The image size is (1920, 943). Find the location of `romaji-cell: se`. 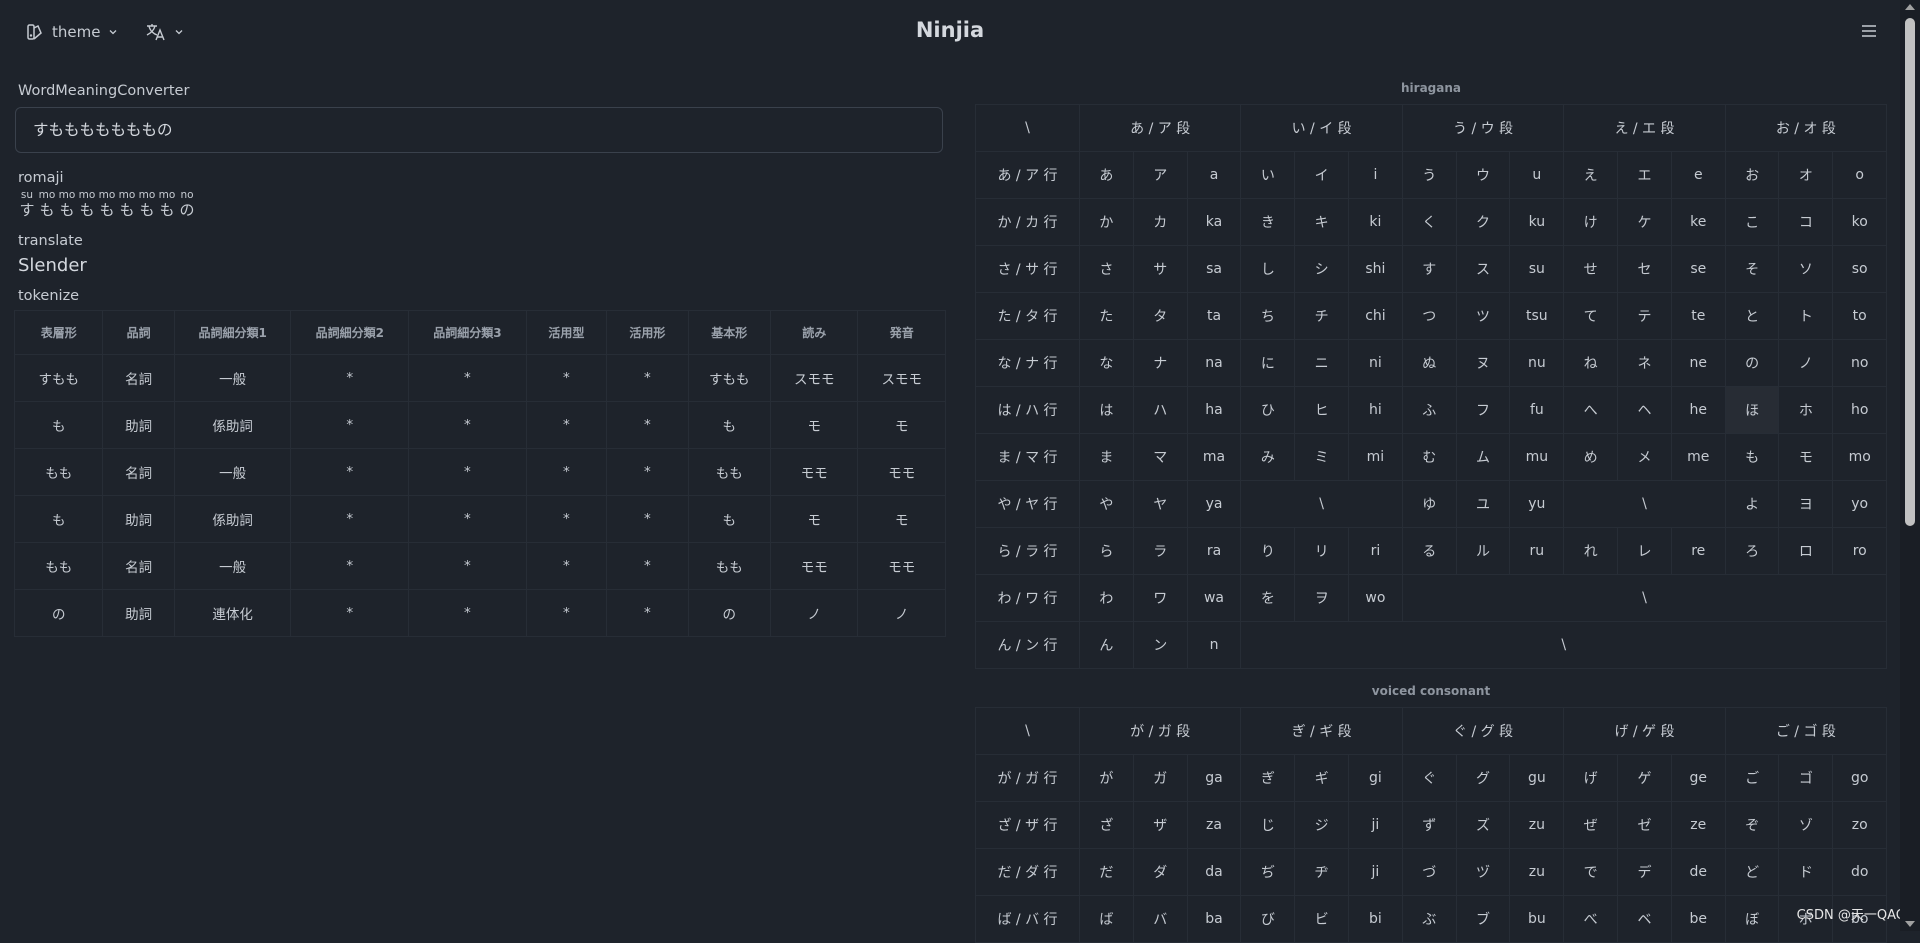

romaji-cell: se is located at coordinates (1698, 269).